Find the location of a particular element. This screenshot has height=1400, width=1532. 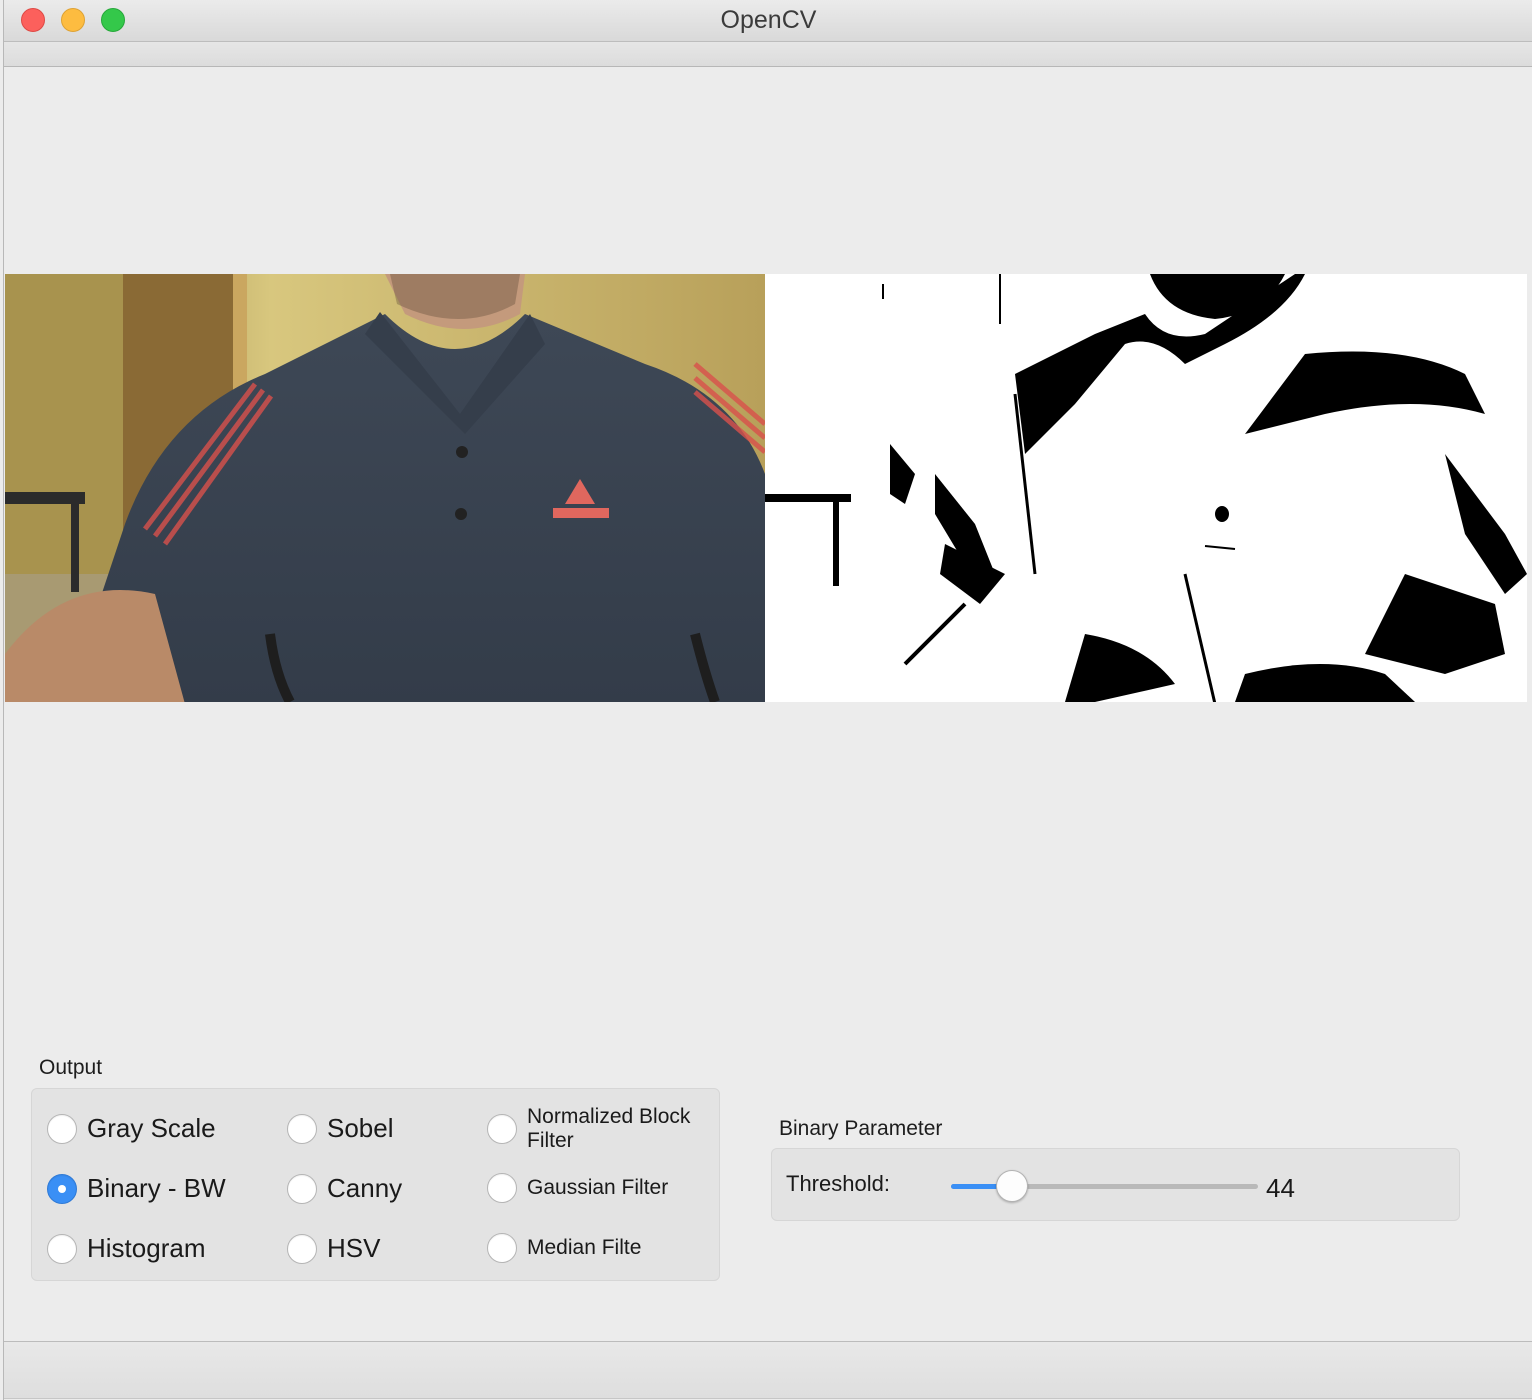

radio-gaussian-filter: Gaussian Filter is located at coordinates (597, 1188).